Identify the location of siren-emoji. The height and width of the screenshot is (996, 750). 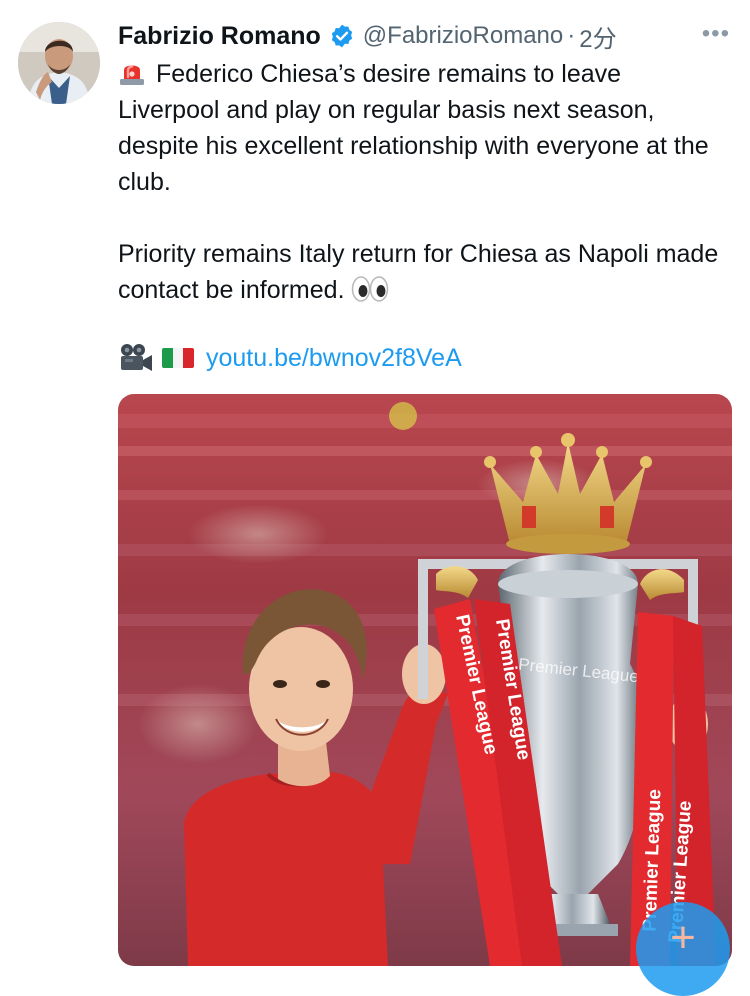
(132, 75).